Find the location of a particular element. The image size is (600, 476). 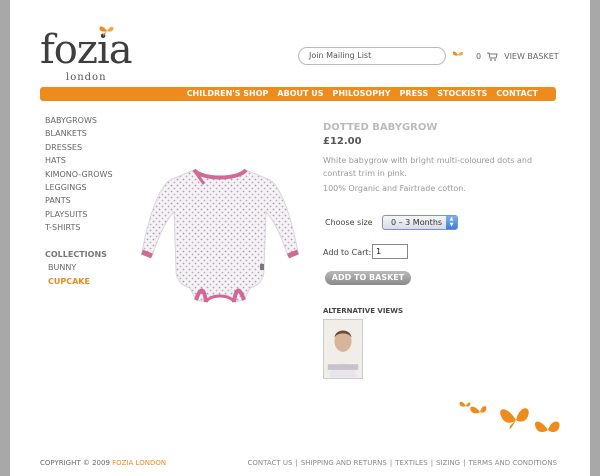

logo: fozia london is located at coordinates (86, 54).